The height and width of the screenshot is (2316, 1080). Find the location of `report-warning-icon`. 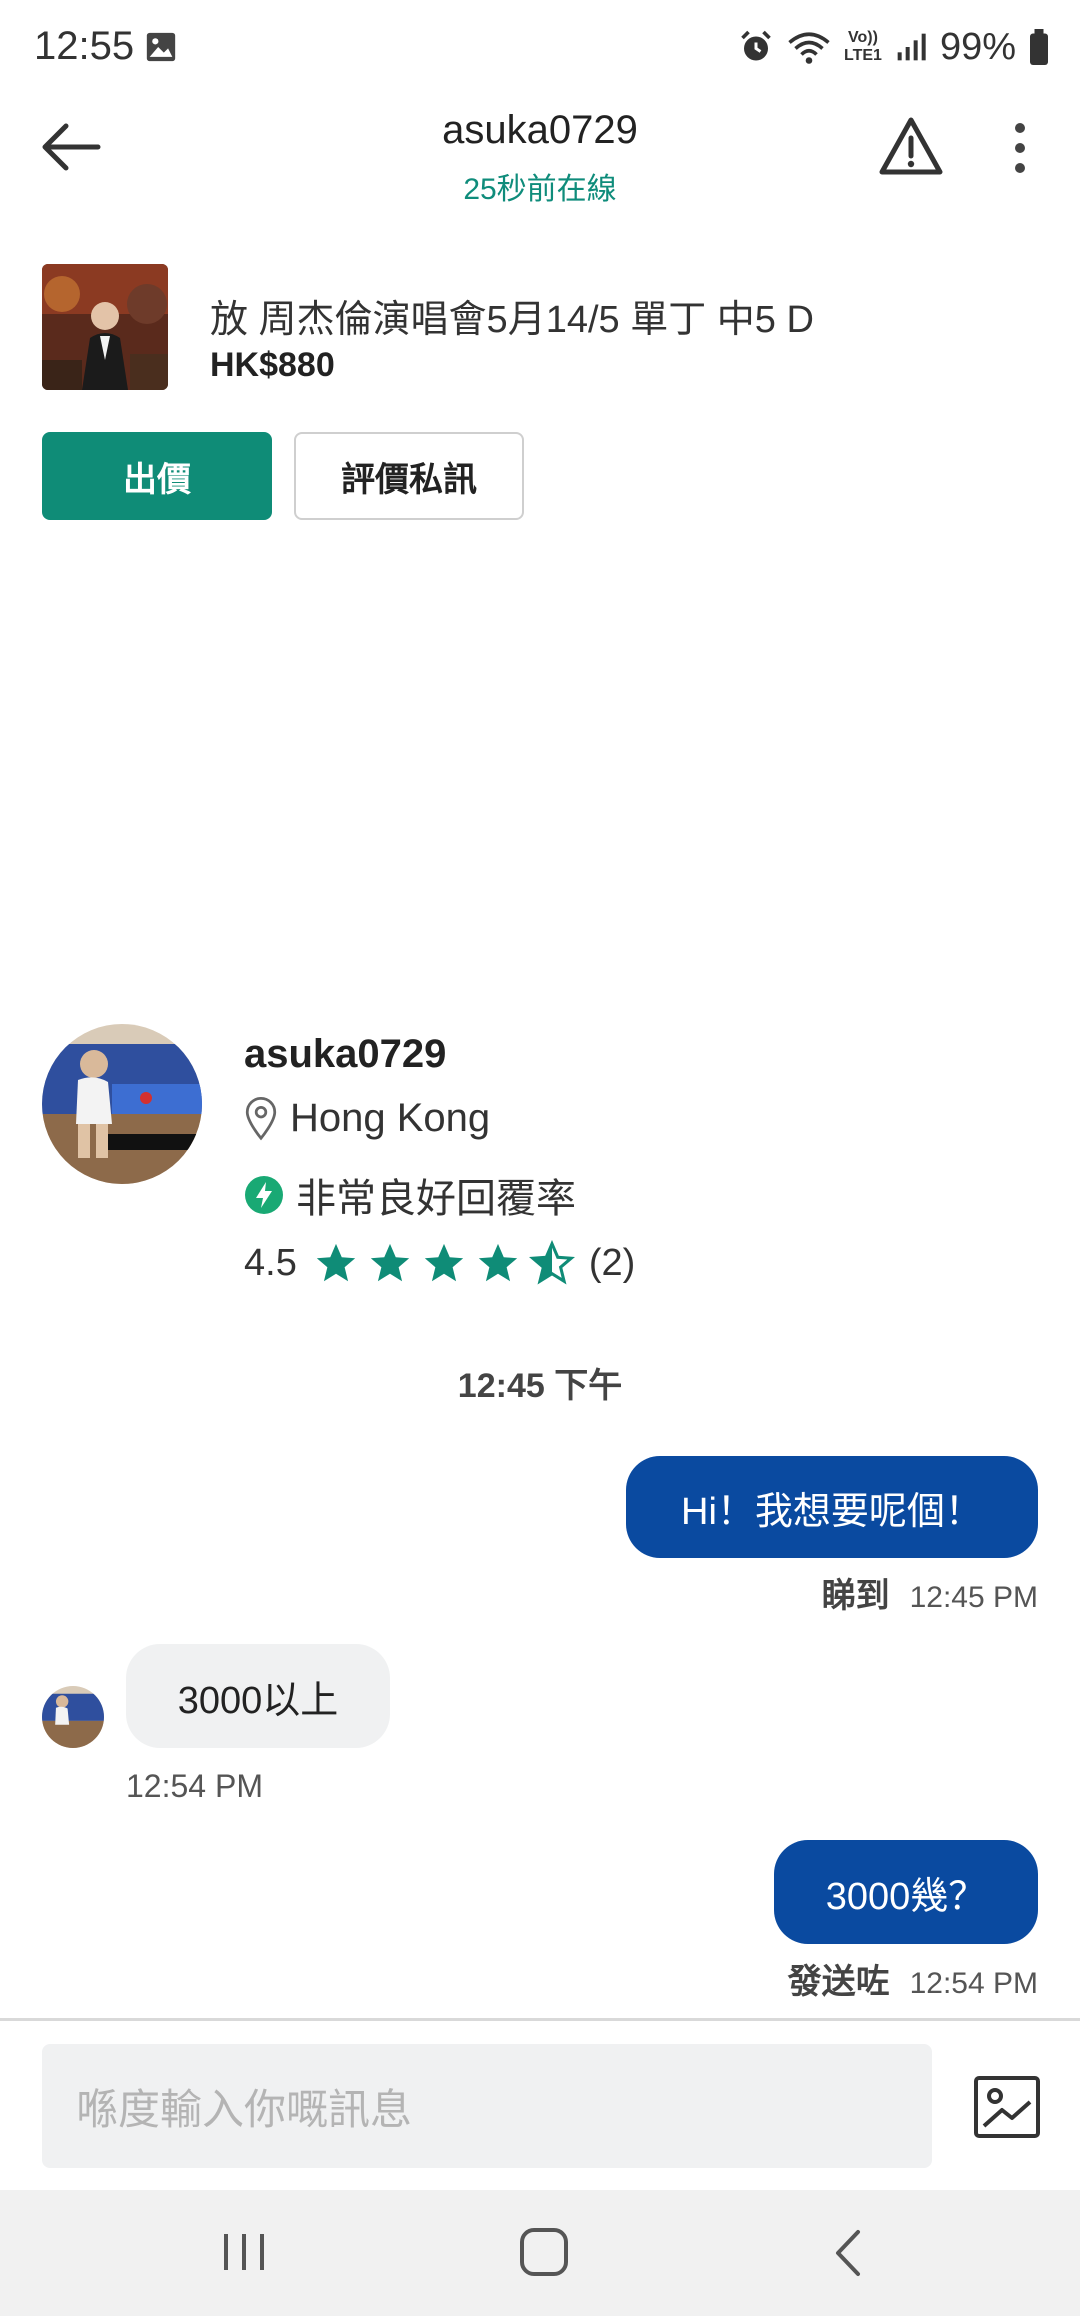

report-warning-icon is located at coordinates (911, 147).